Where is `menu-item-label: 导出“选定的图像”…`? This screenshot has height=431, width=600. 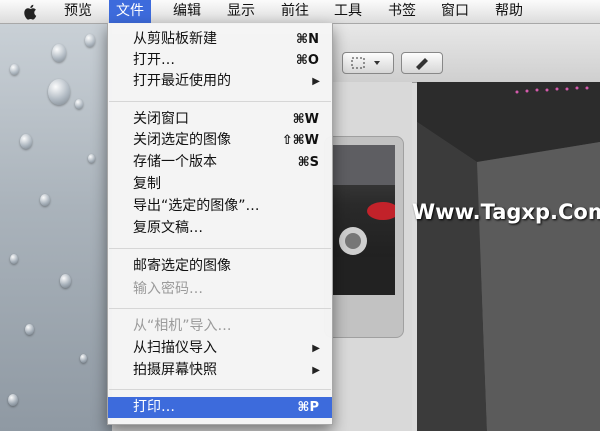 menu-item-label: 导出“选定的图像”… is located at coordinates (196, 206).